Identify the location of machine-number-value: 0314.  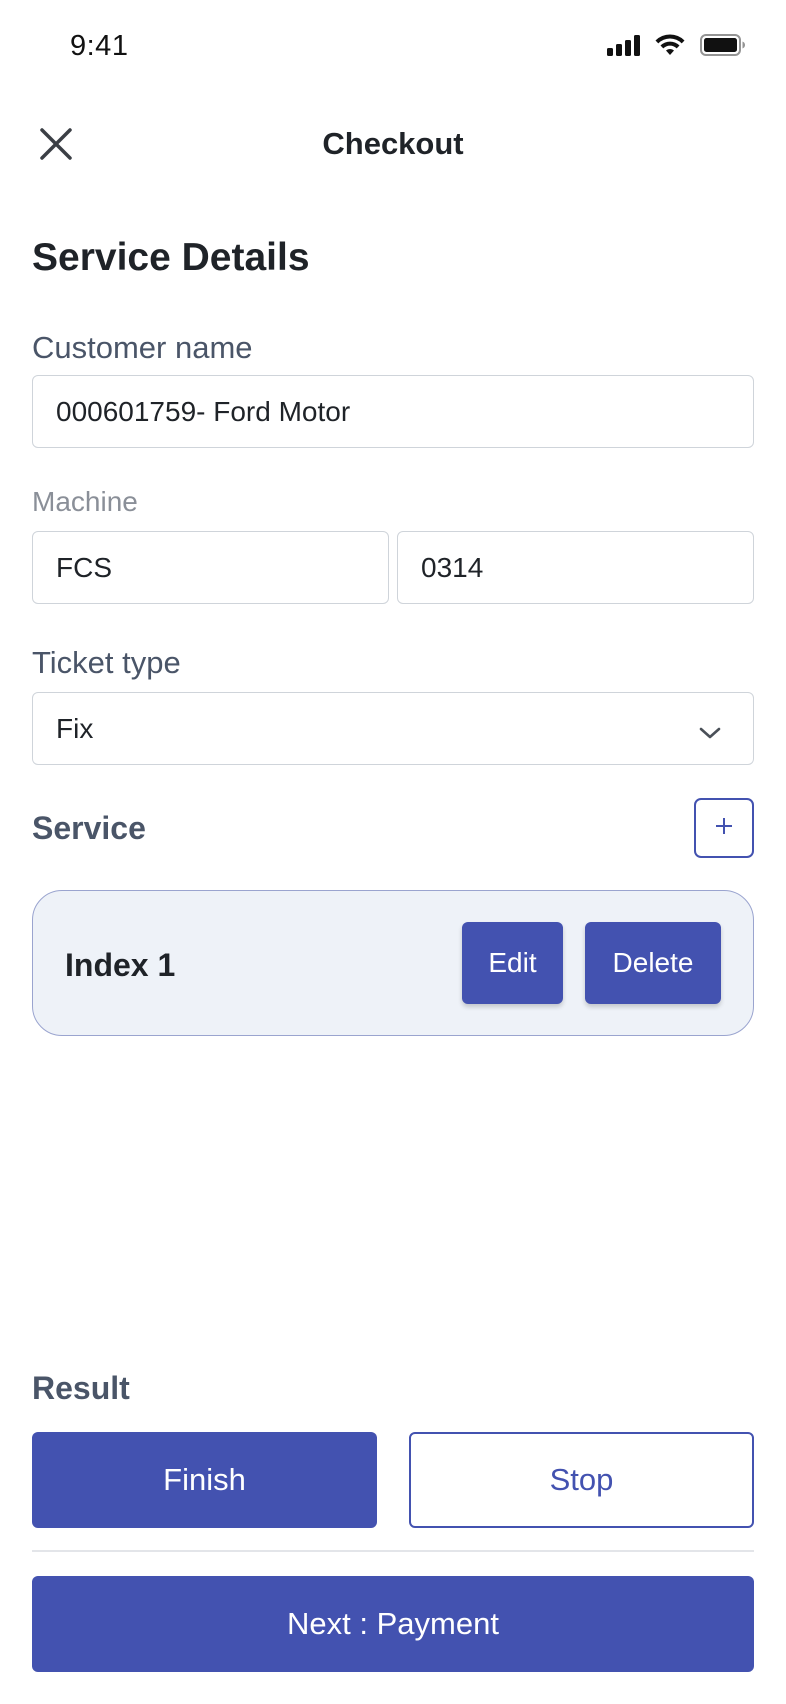
(452, 567).